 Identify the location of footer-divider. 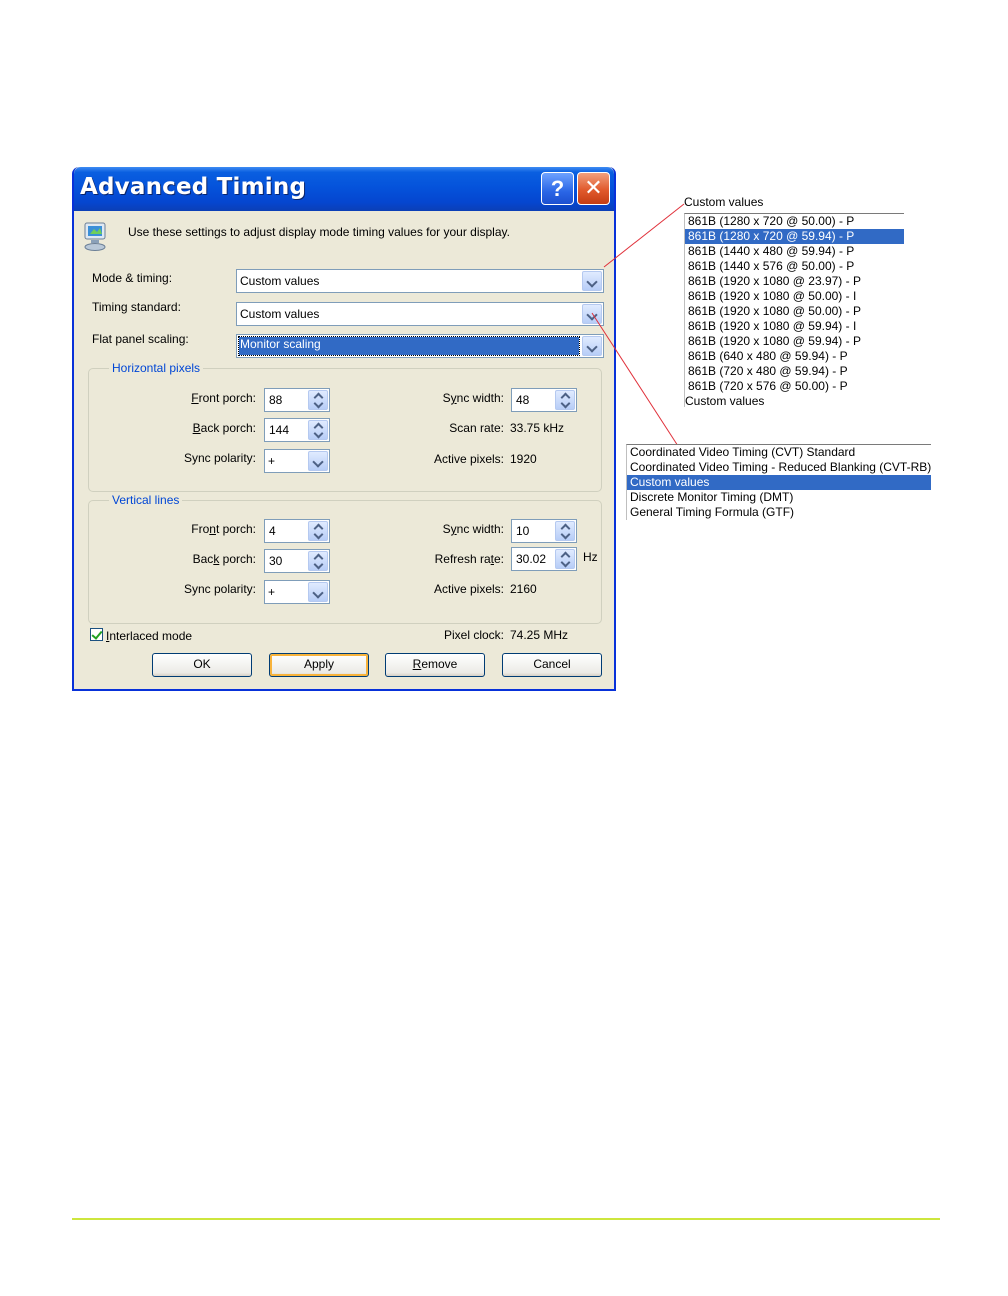
(506, 1219).